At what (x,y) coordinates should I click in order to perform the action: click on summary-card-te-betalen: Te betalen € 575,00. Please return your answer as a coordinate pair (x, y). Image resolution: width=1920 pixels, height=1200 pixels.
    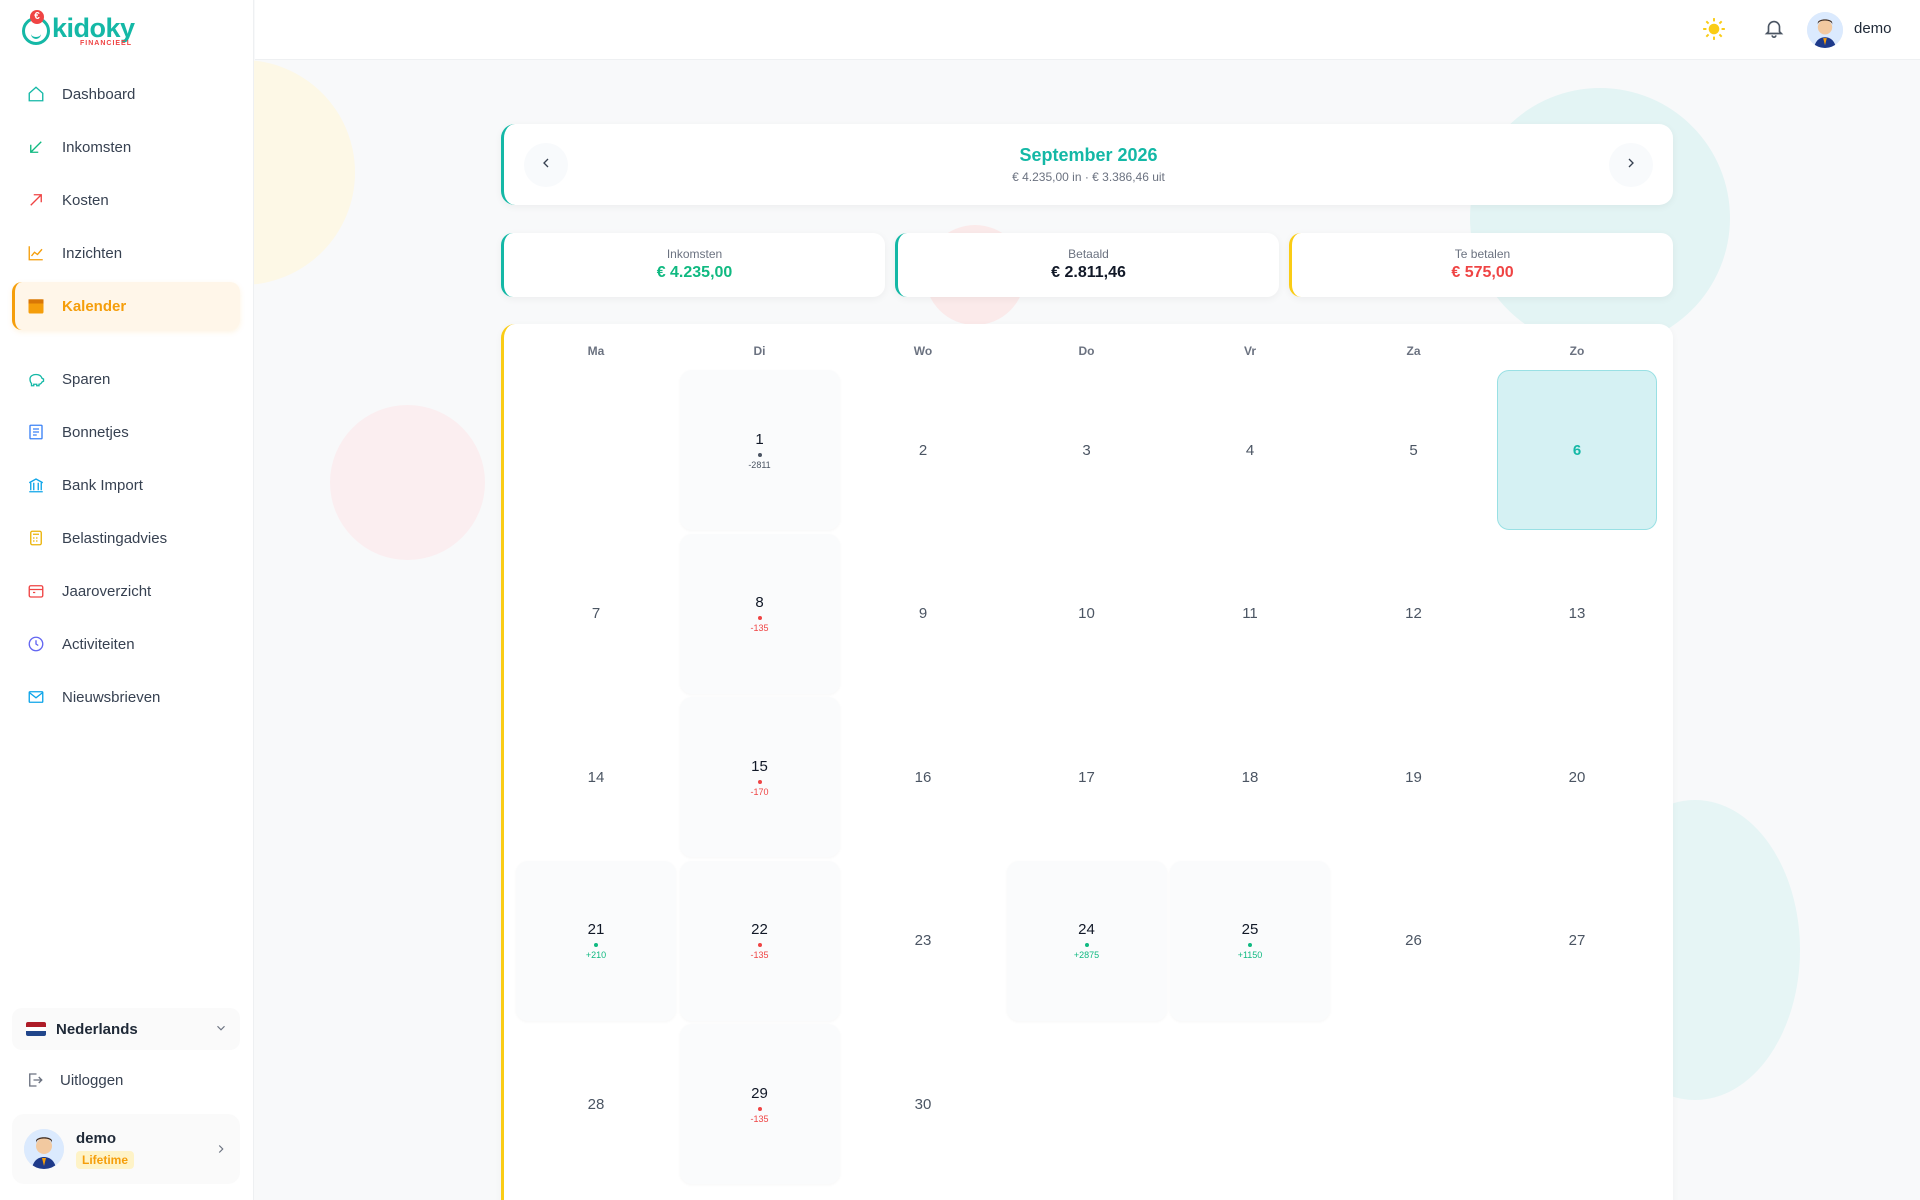
    Looking at the image, I should click on (1481, 265).